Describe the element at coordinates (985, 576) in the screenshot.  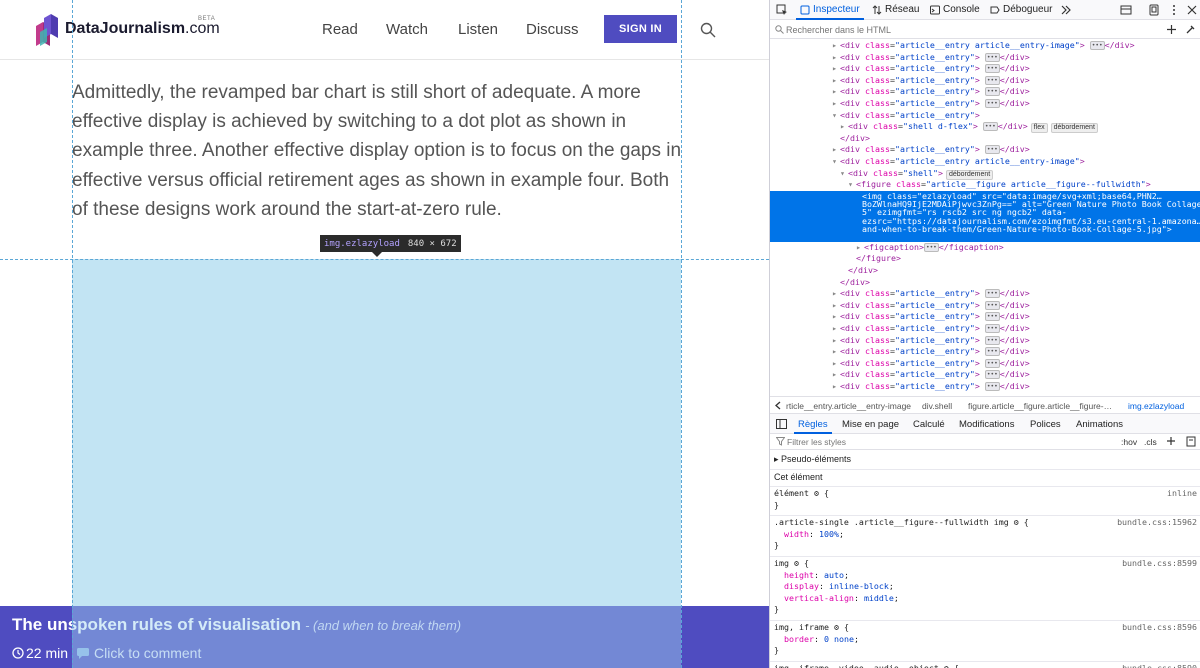
I see `css-declaration: height: auto;` at that location.